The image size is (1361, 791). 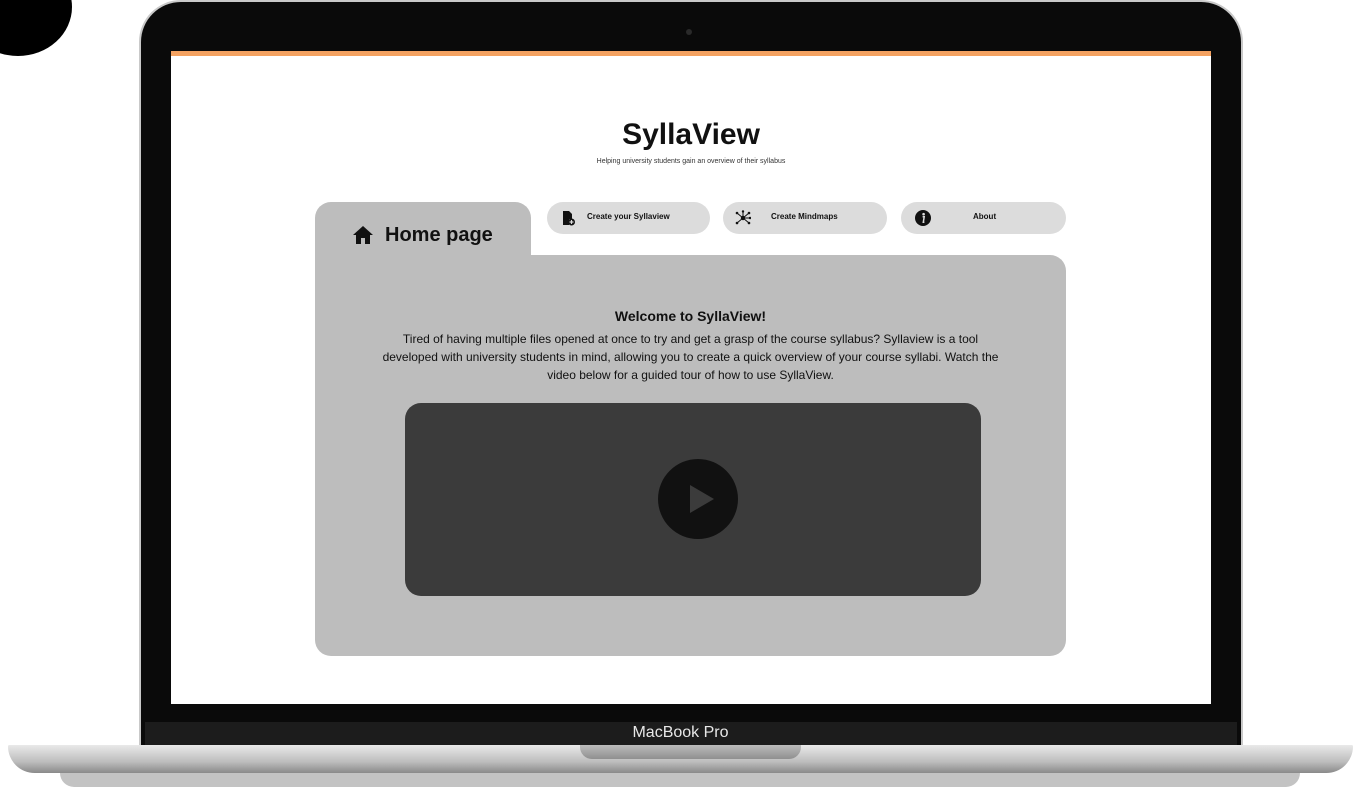 I want to click on welcome-heading: Welcome to SyllaView!, so click(x=690, y=316).